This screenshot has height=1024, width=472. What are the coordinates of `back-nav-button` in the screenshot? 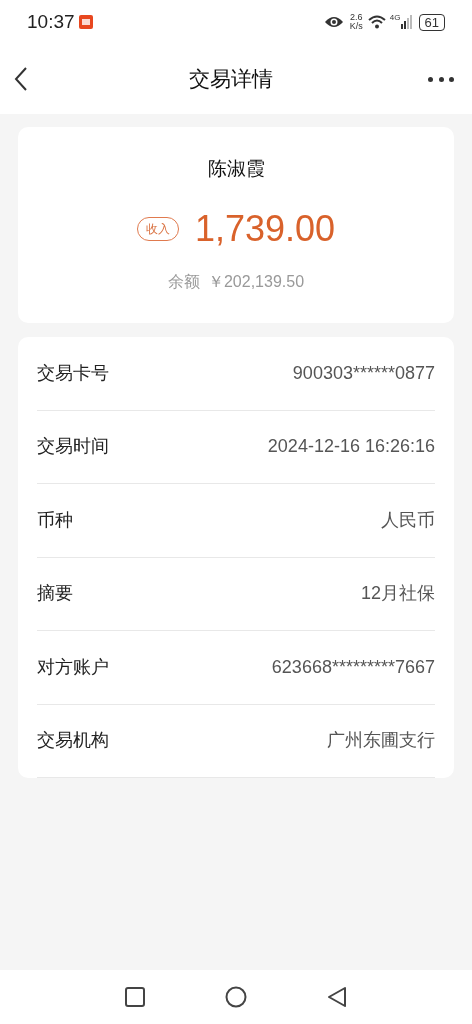 It's located at (337, 997).